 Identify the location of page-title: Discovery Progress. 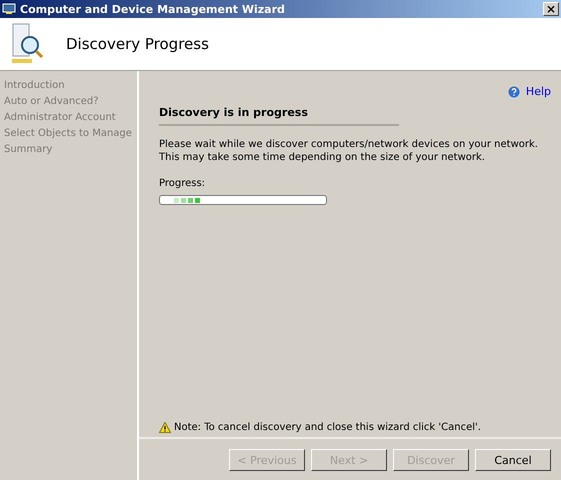
(137, 44).